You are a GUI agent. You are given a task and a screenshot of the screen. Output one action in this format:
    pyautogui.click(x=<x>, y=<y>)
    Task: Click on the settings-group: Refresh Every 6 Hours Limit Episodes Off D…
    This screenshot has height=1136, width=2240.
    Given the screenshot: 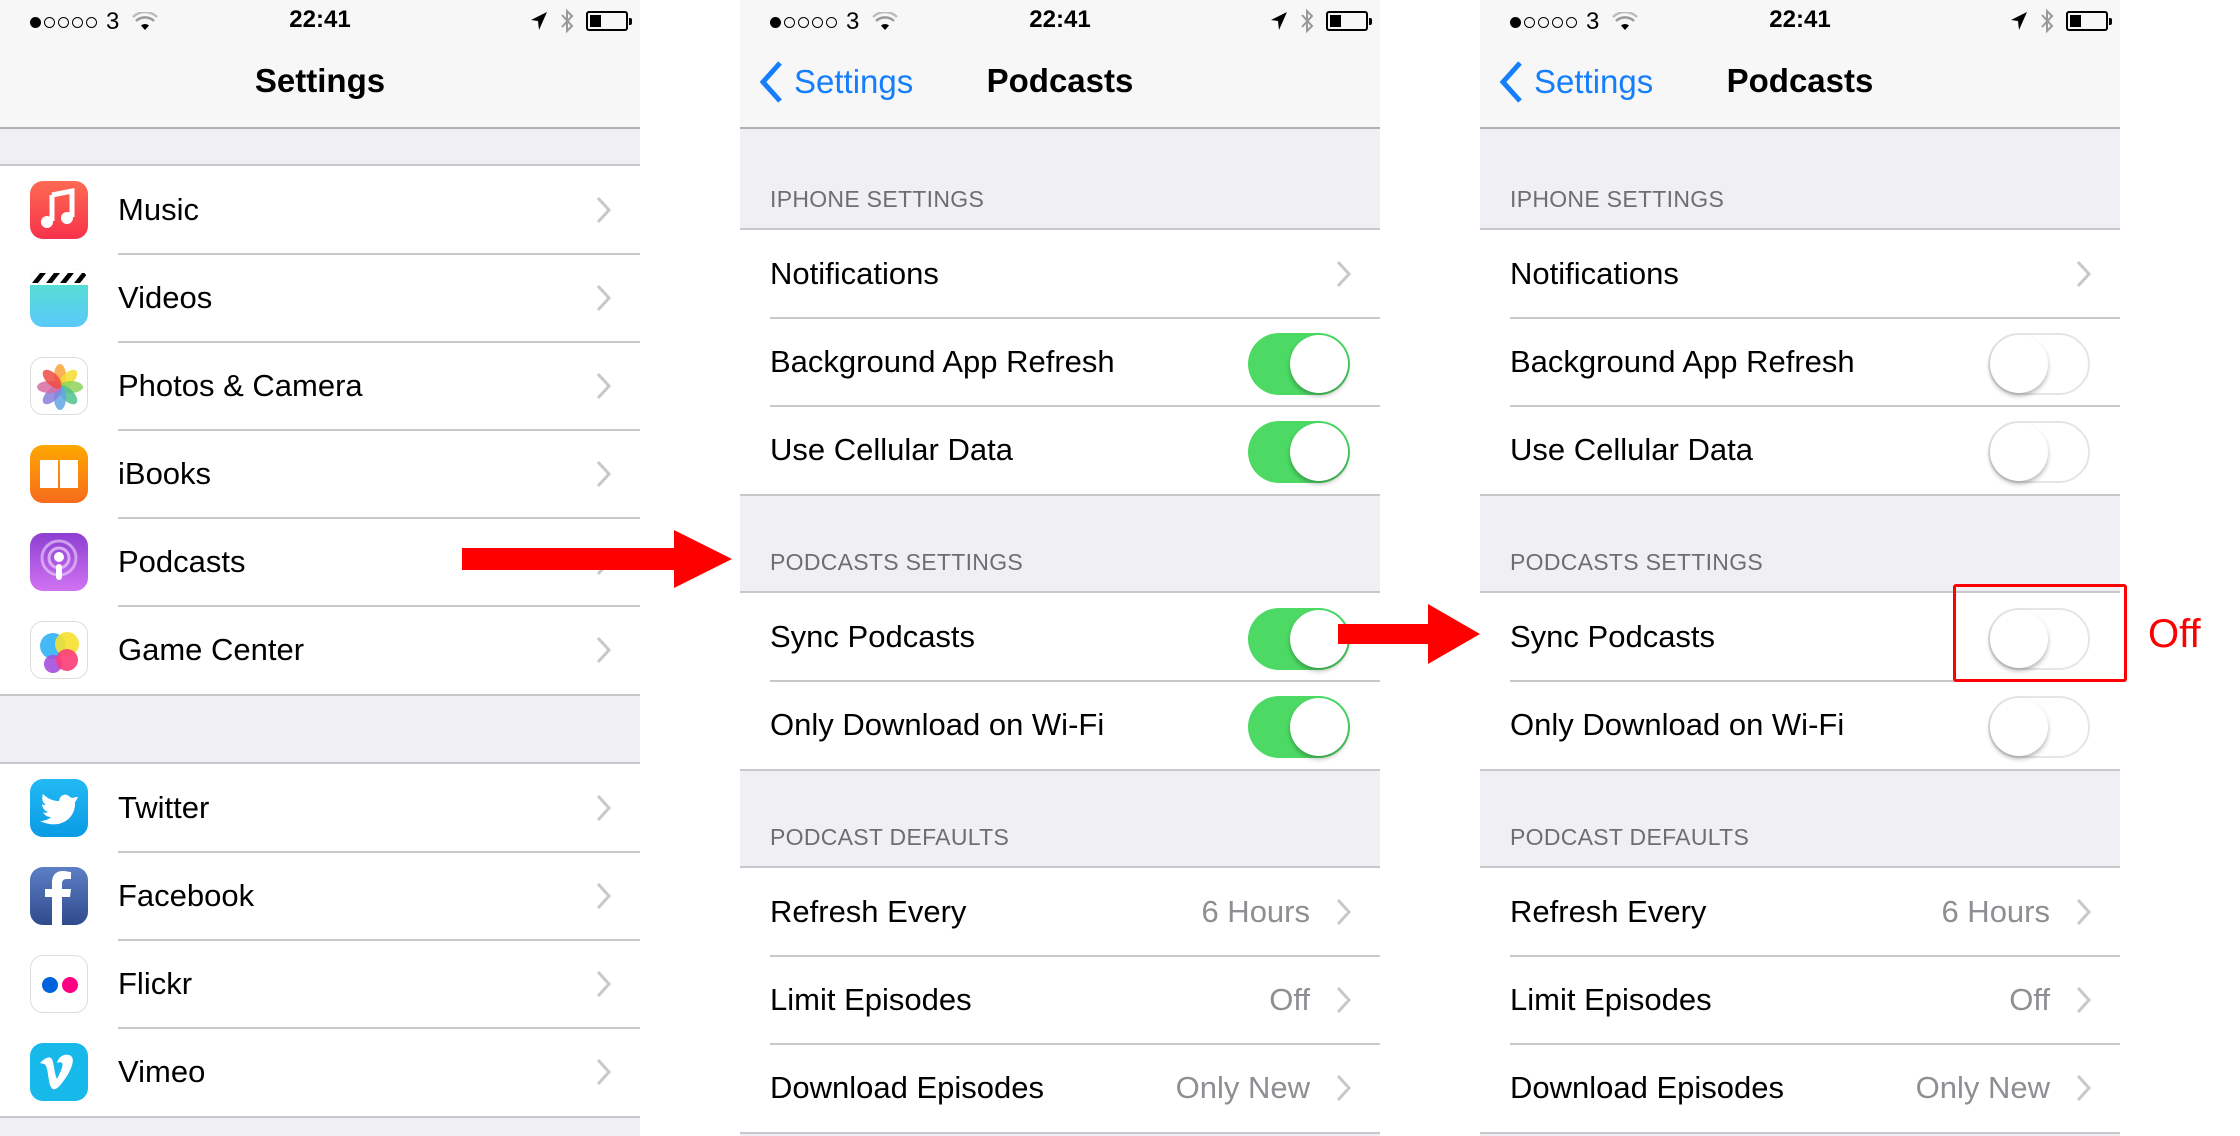 What is the action you would take?
    pyautogui.click(x=1800, y=1000)
    